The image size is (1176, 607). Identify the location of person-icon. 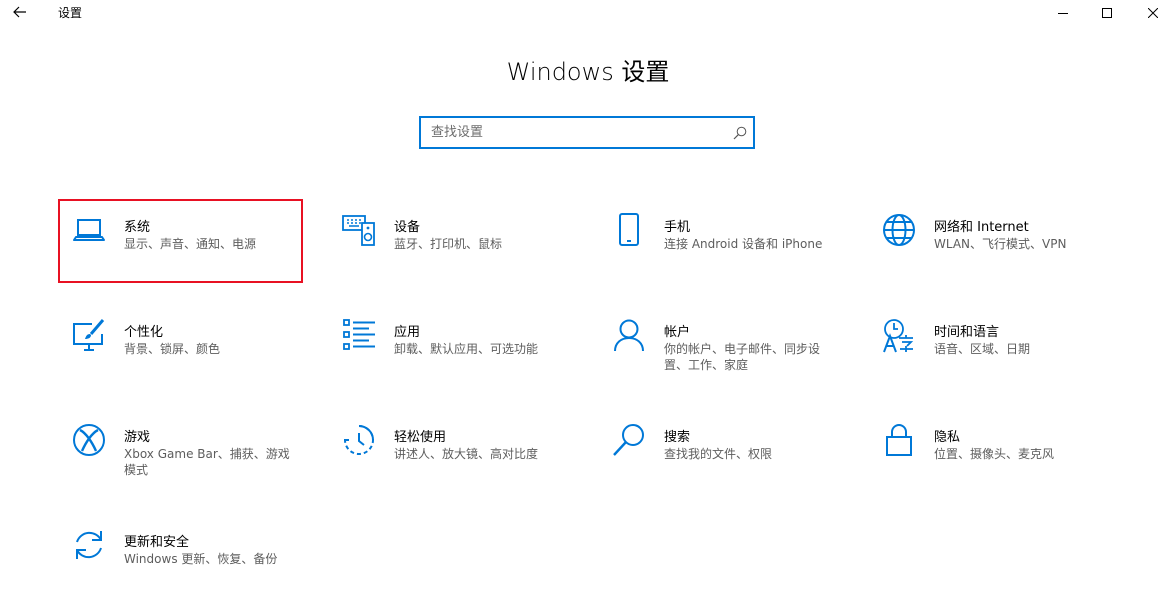
(629, 335).